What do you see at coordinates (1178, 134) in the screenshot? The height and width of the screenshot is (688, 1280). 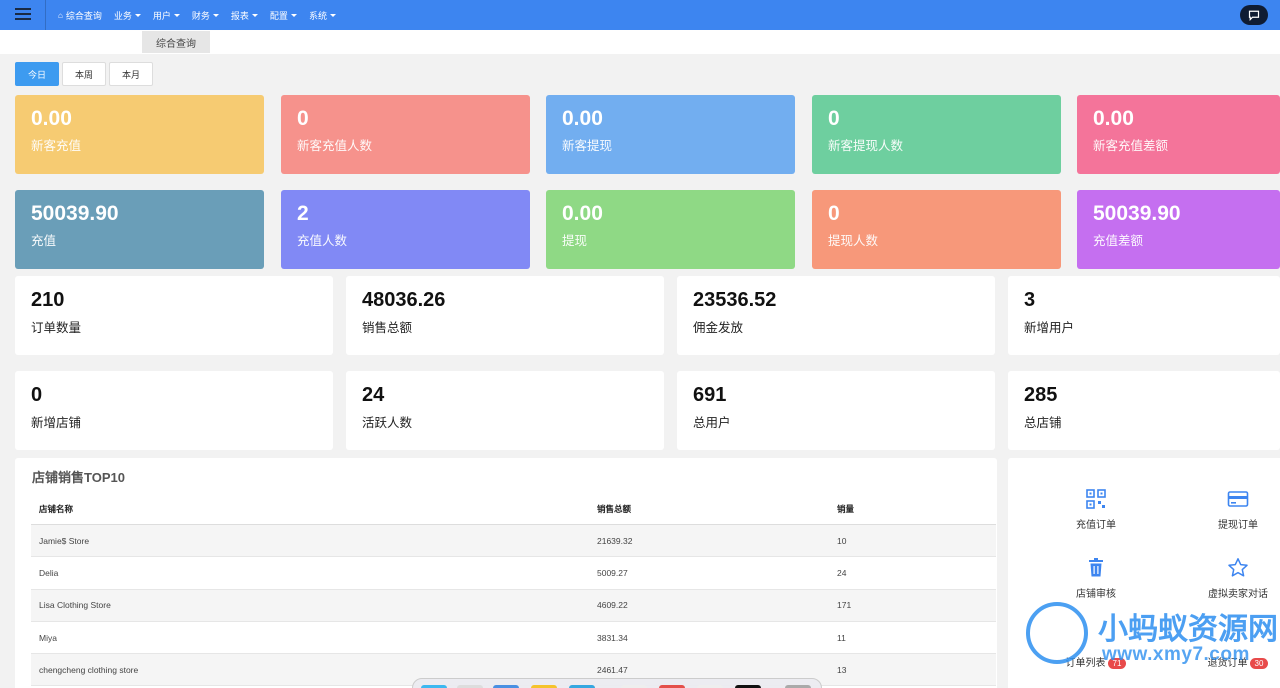 I see `stat-card-new-recharge-diff: 0.00 新客充值差额` at bounding box center [1178, 134].